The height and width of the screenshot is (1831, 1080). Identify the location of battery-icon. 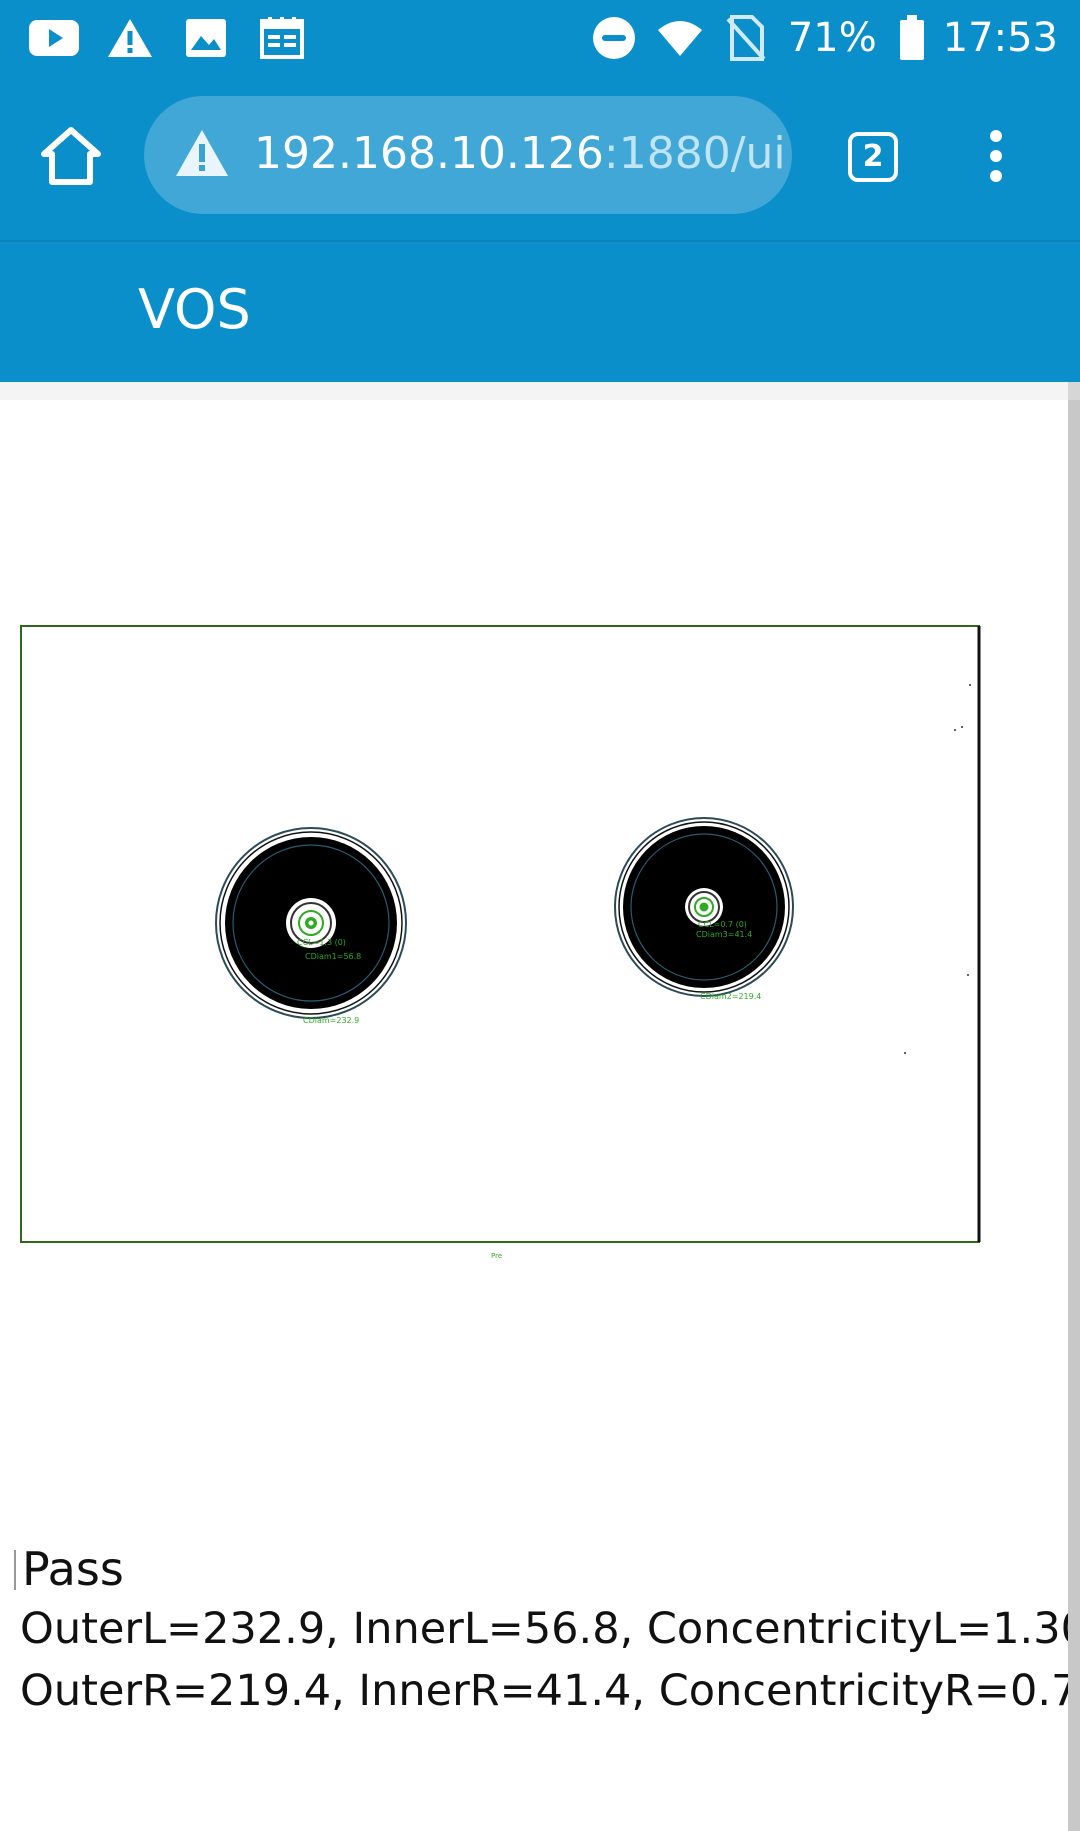
(912, 38).